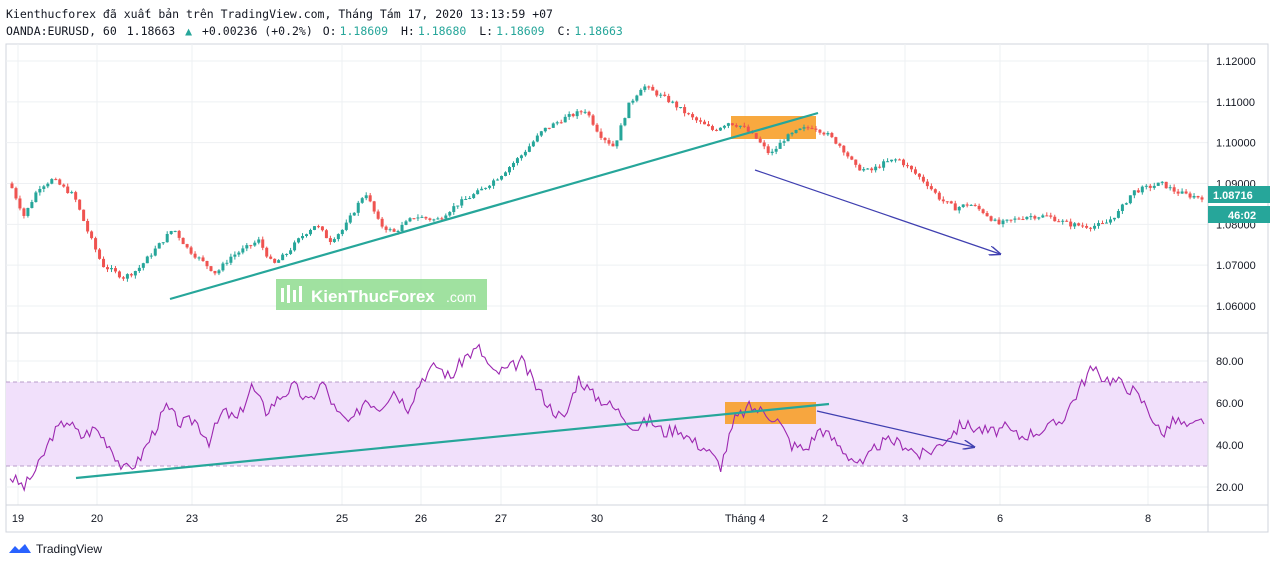 This screenshot has height=569, width=1274. I want to click on tradingview-brand: TradingView, so click(69, 549).